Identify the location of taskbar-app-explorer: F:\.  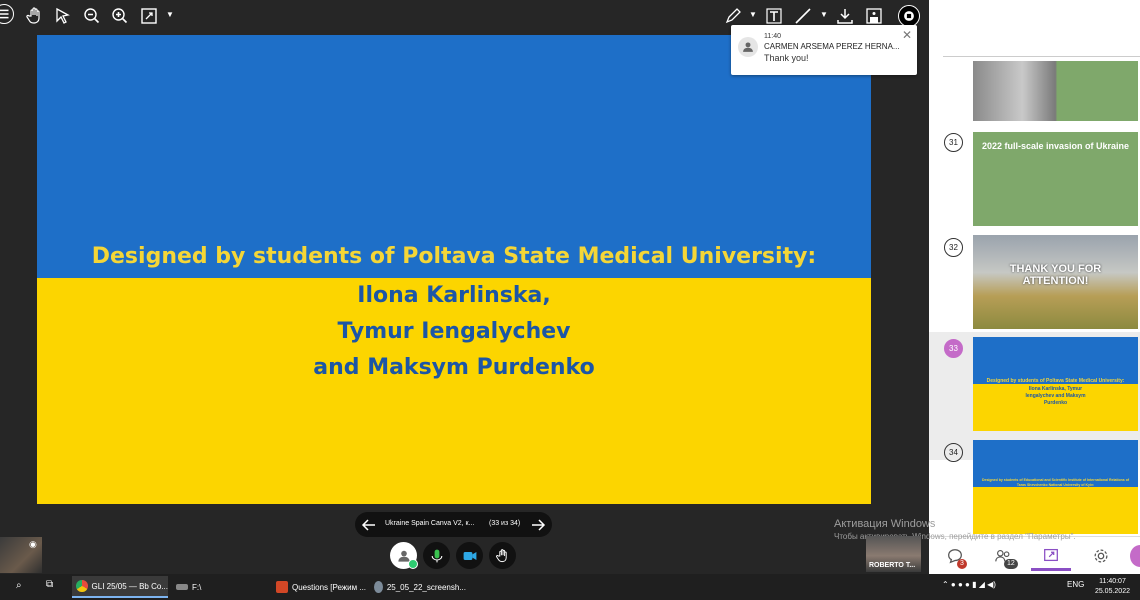
(220, 587).